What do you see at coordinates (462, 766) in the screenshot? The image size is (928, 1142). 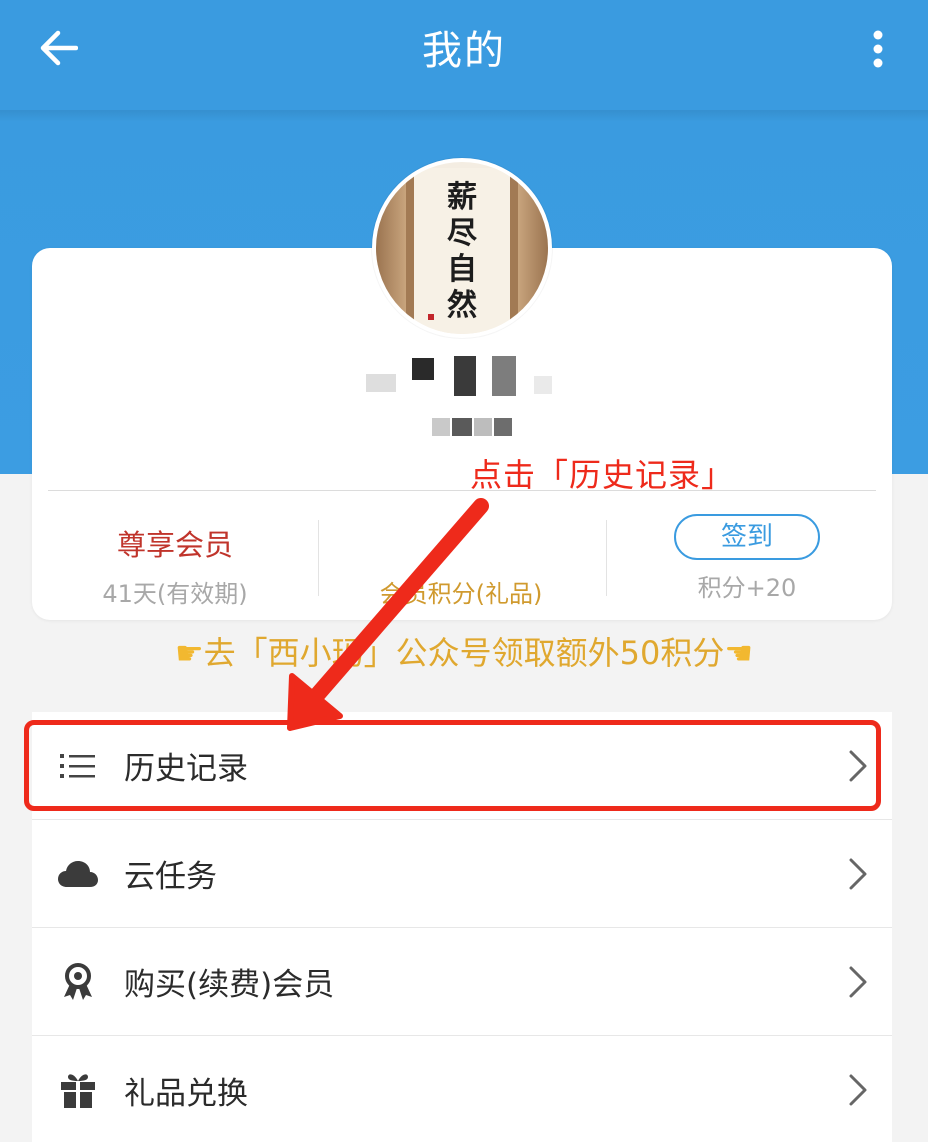 I see `menu-item-history: 历史记录` at bounding box center [462, 766].